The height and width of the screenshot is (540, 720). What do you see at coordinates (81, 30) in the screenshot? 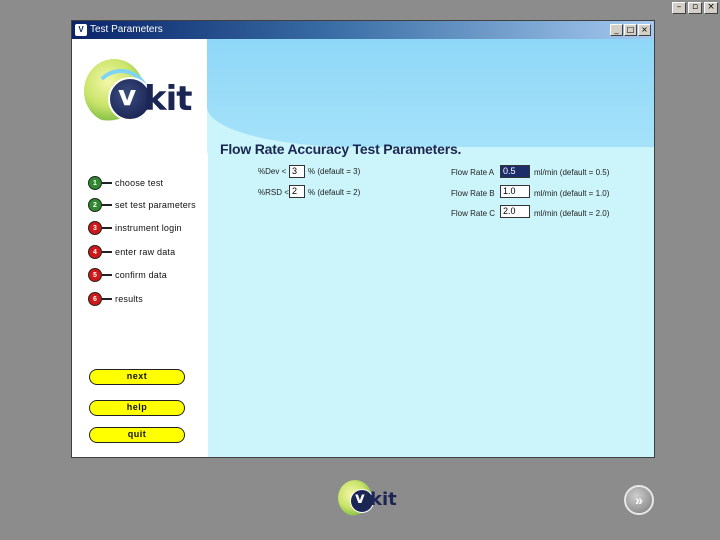
I see `app-icon: V` at bounding box center [81, 30].